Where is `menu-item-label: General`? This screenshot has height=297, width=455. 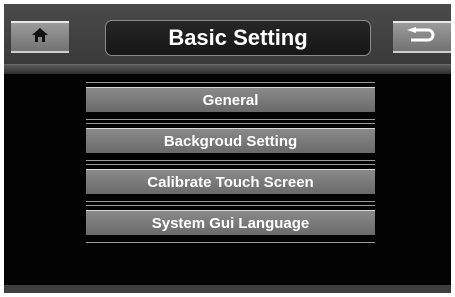
menu-item-label: General is located at coordinates (230, 99).